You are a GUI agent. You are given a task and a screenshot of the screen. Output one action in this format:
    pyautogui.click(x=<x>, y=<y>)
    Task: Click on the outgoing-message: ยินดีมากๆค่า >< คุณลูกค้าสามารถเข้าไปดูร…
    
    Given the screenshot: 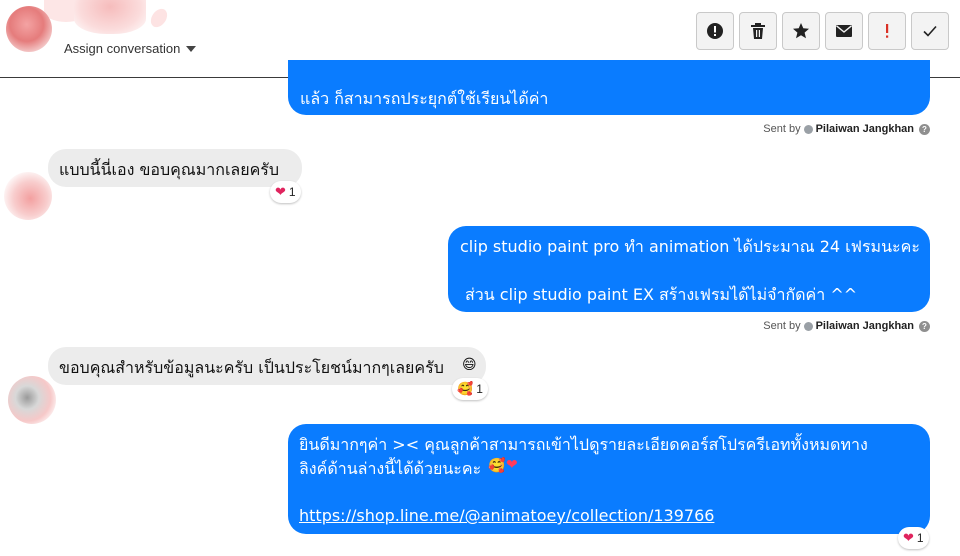 What is the action you would take?
    pyautogui.click(x=609, y=479)
    